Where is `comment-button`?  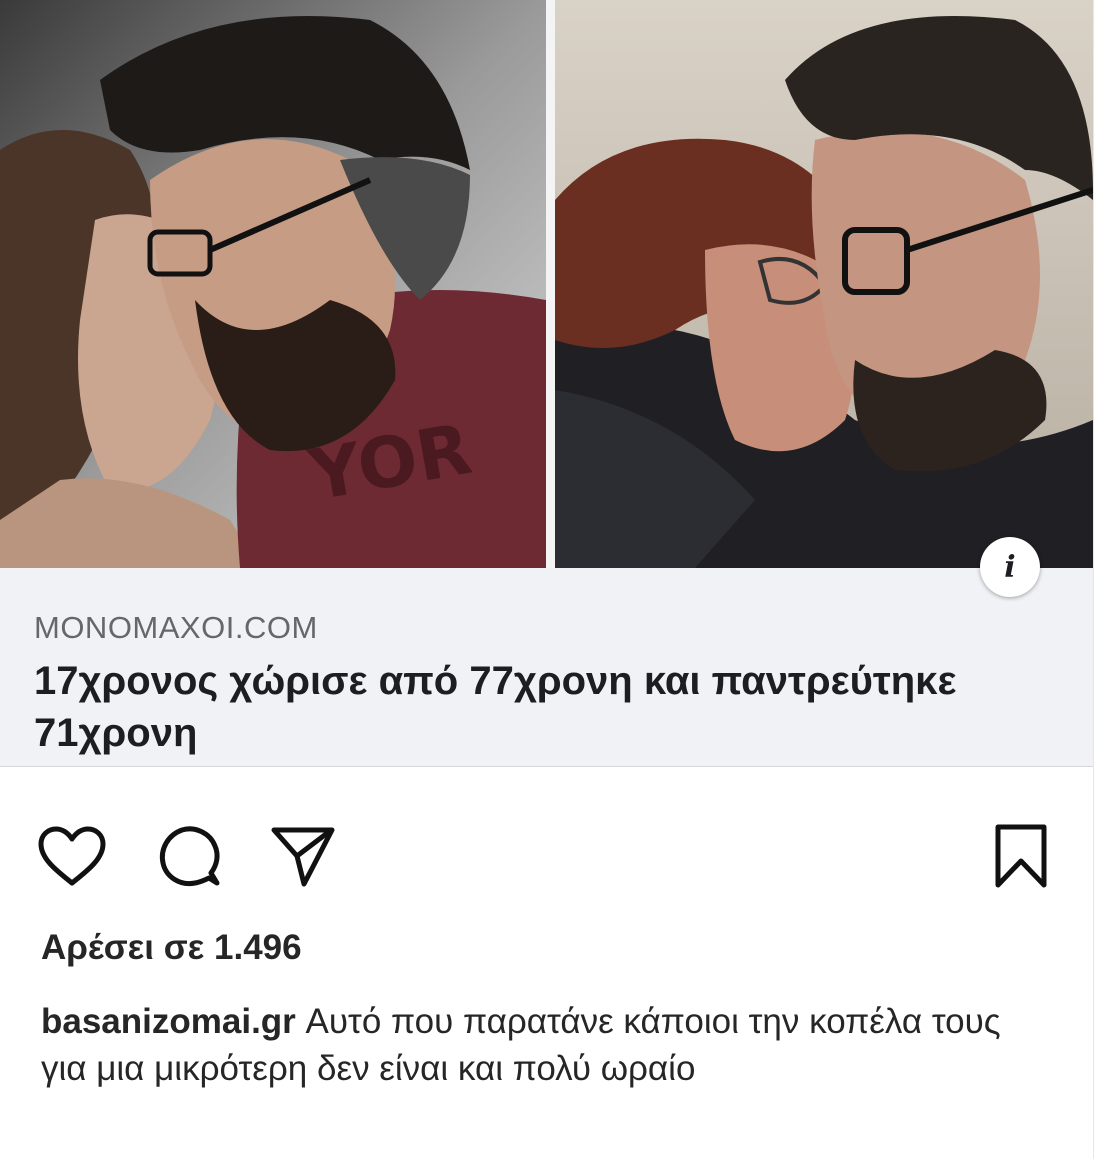
comment-button is located at coordinates (188, 856).